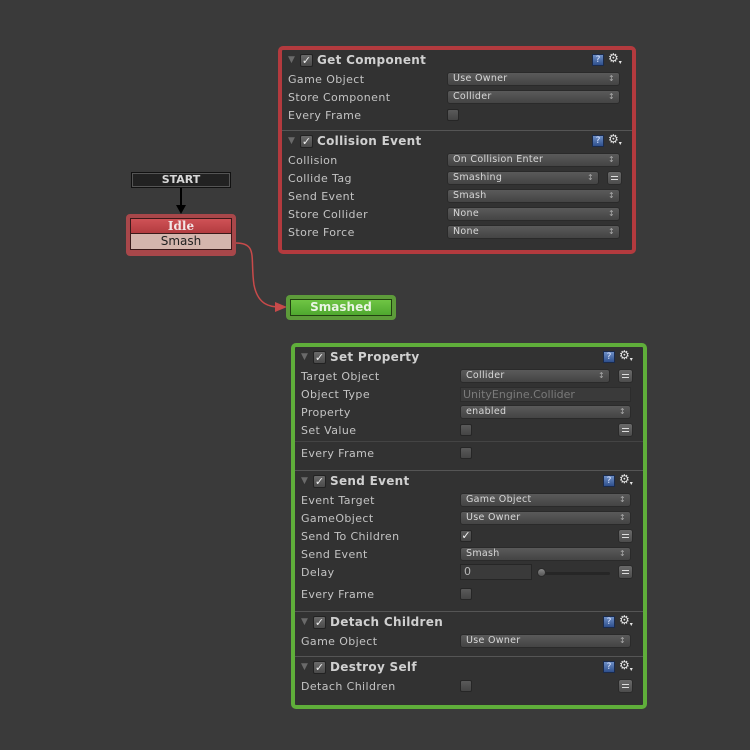  Describe the element at coordinates (469, 622) in the screenshot. I see `action-header: ▼ ✓ Detach Children ? ⚙▾` at that location.